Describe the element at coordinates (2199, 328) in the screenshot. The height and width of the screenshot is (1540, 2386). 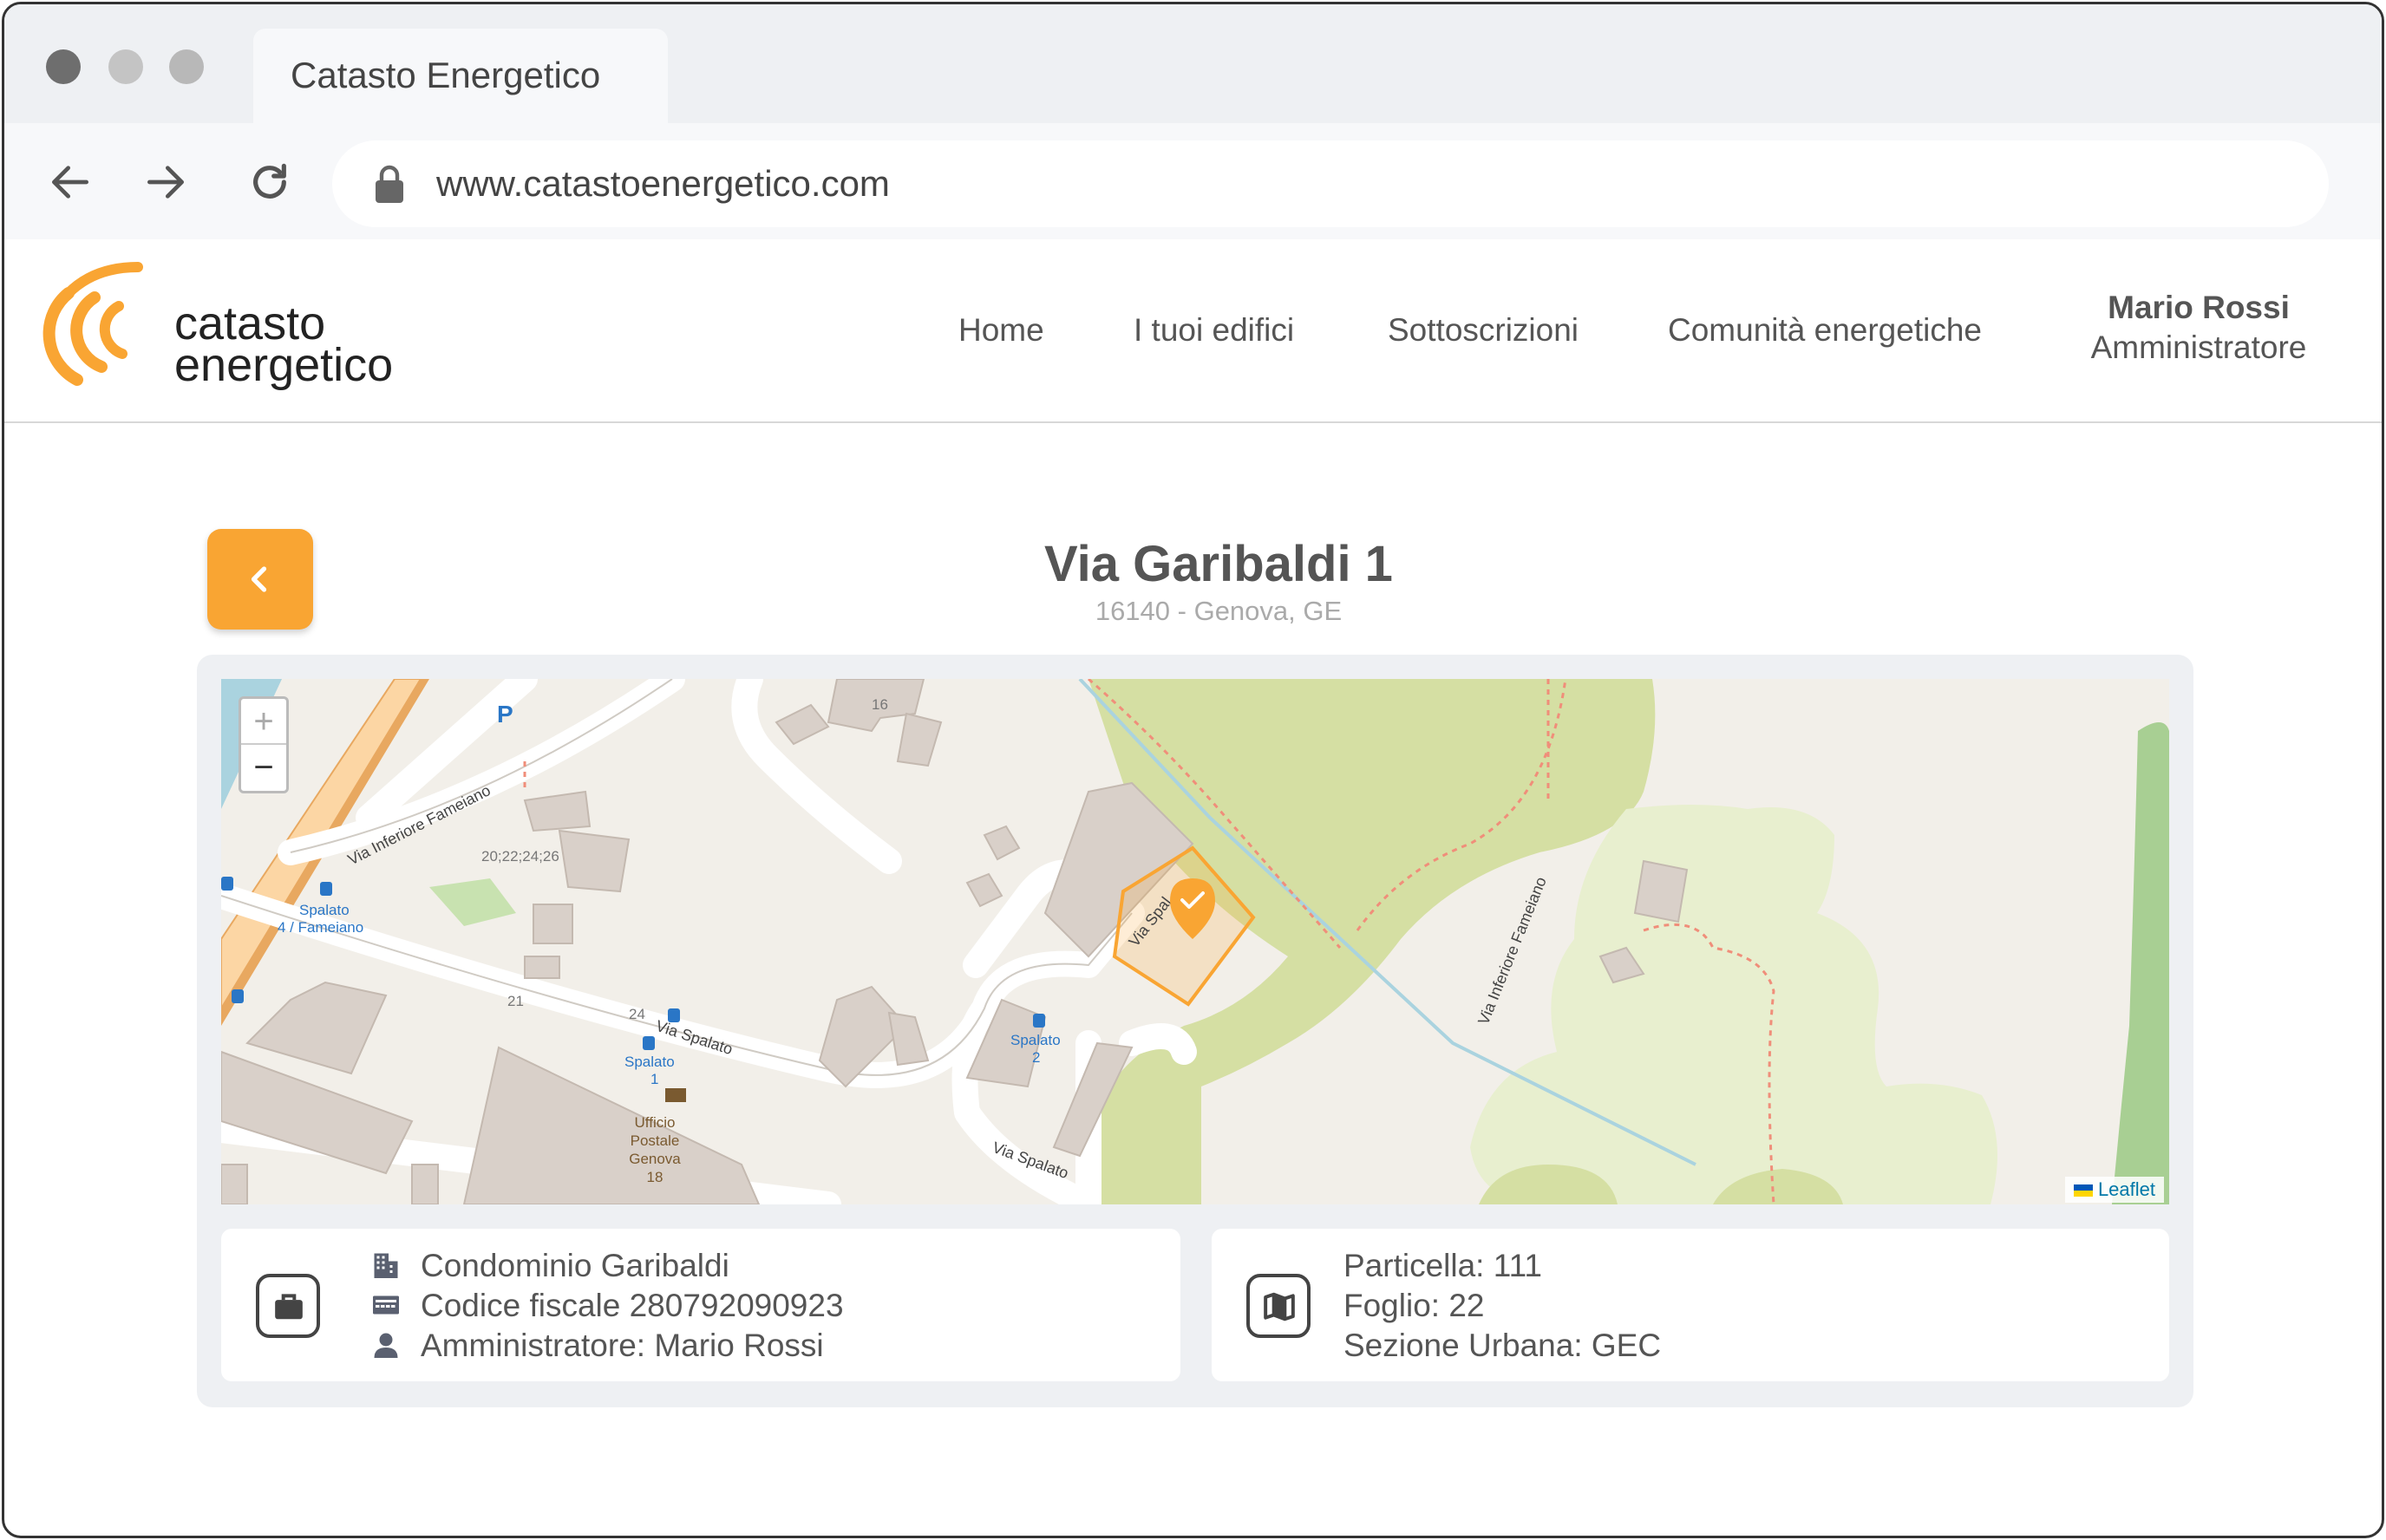
I see `user-menu: Mario Rossi Amministratore` at that location.